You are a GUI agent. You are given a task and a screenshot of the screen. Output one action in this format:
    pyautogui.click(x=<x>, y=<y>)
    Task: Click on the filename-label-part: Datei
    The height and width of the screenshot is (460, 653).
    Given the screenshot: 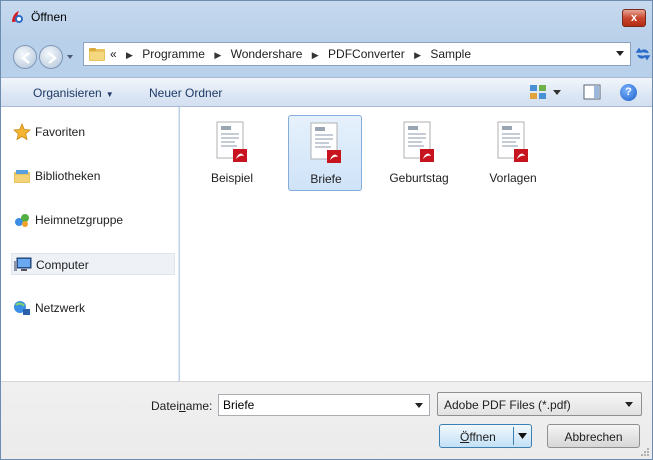 What is the action you would take?
    pyautogui.click(x=165, y=406)
    